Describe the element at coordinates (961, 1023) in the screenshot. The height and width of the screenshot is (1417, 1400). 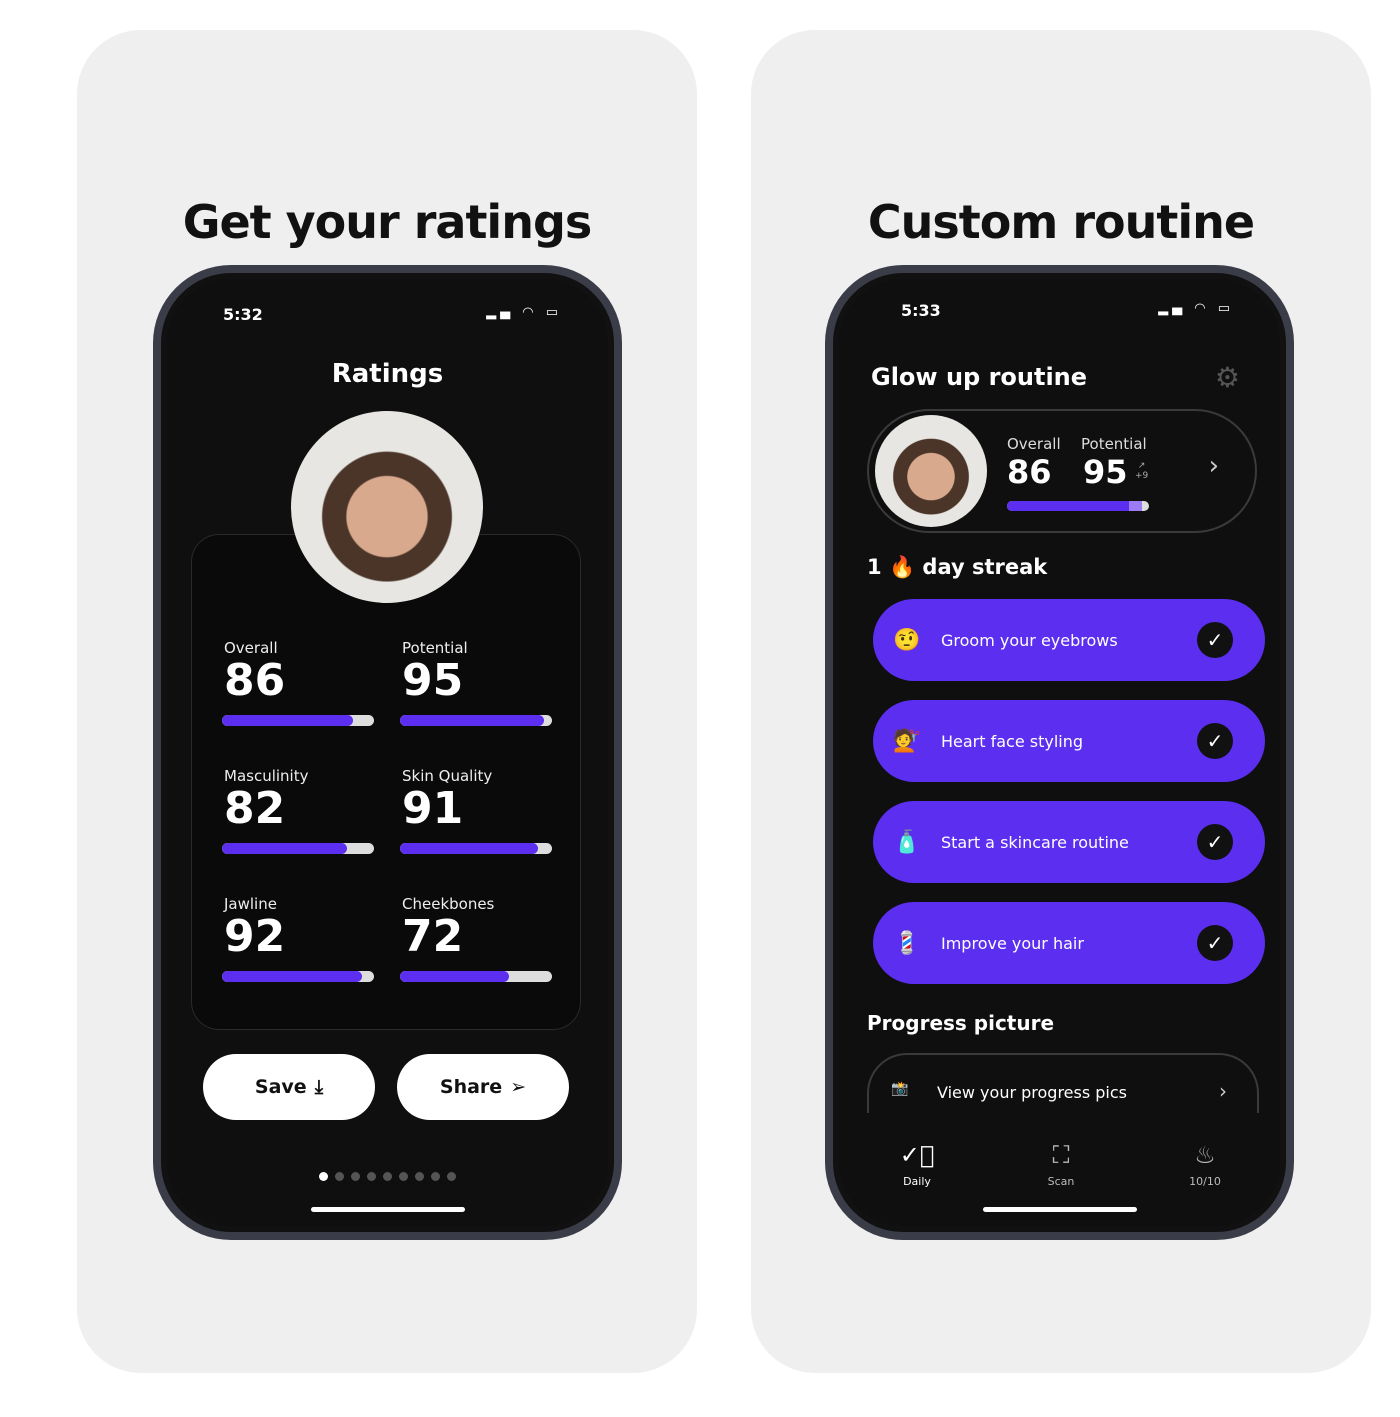
I see `progress-title: Progress picture` at that location.